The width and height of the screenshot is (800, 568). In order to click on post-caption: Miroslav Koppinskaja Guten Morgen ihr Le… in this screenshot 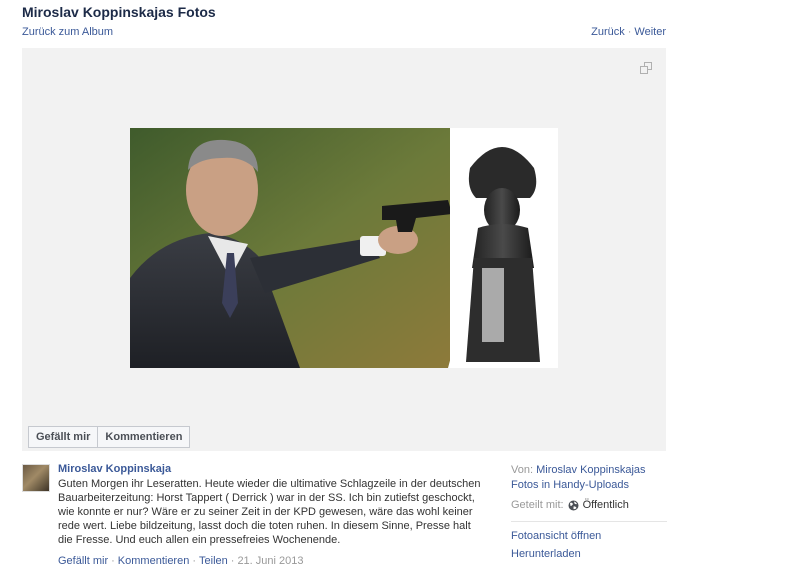, I will do `click(273, 515)`.